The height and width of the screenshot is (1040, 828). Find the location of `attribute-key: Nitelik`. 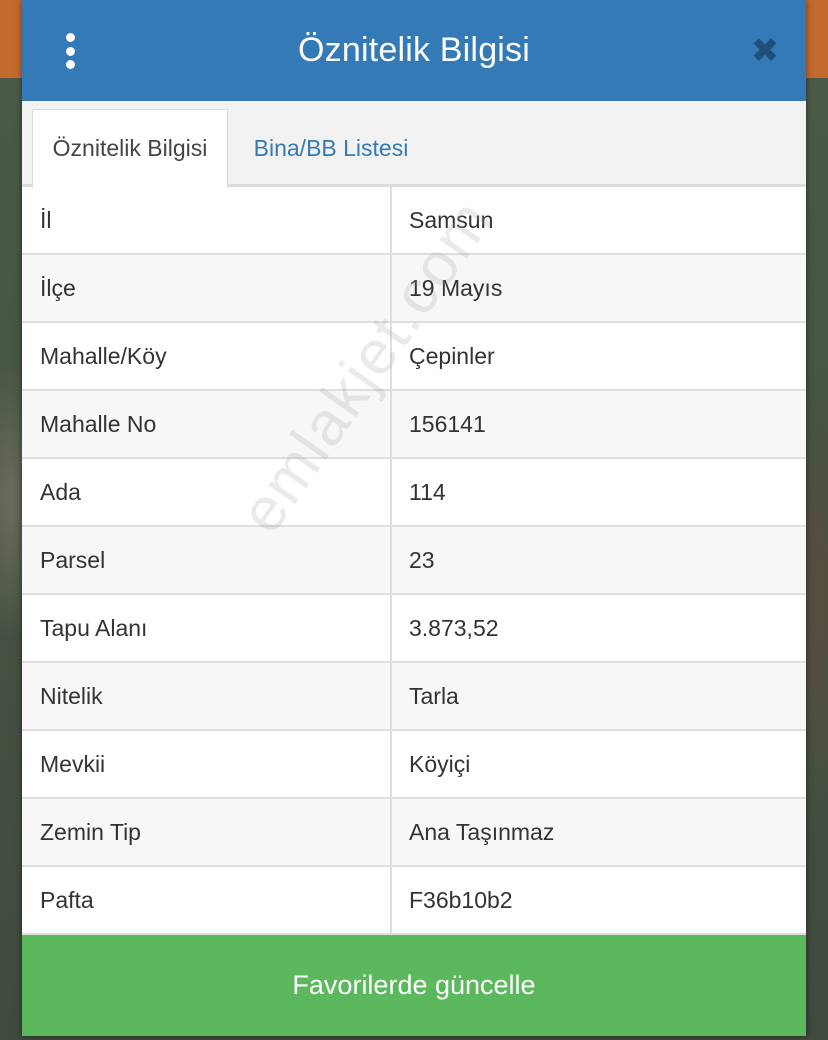

attribute-key: Nitelik is located at coordinates (207, 696).